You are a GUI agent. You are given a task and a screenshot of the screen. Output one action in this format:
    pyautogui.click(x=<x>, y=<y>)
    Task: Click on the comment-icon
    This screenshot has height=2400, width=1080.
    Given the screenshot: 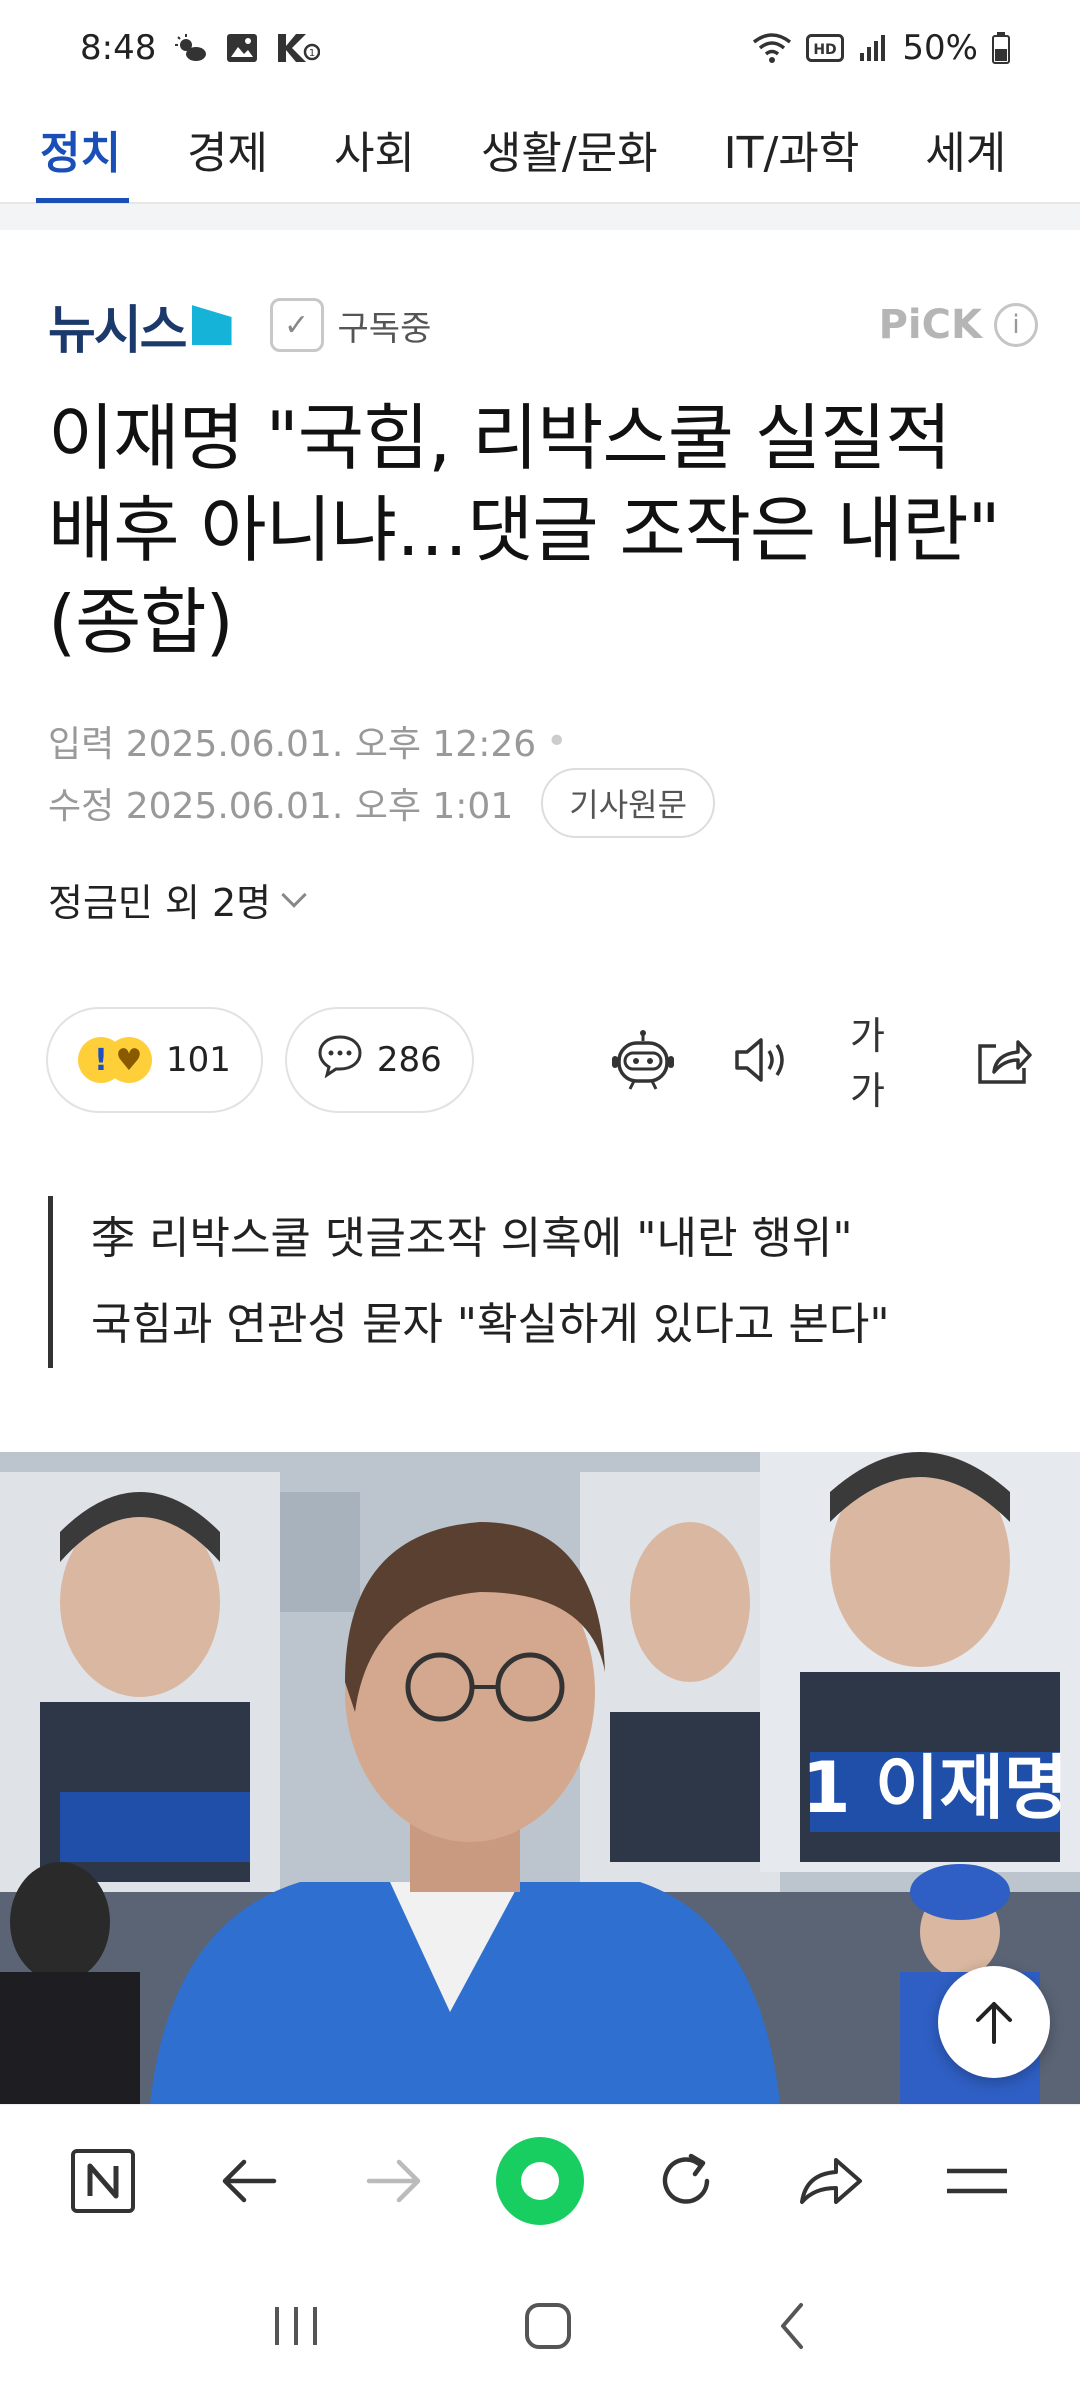 What is the action you would take?
    pyautogui.click(x=340, y=1060)
    